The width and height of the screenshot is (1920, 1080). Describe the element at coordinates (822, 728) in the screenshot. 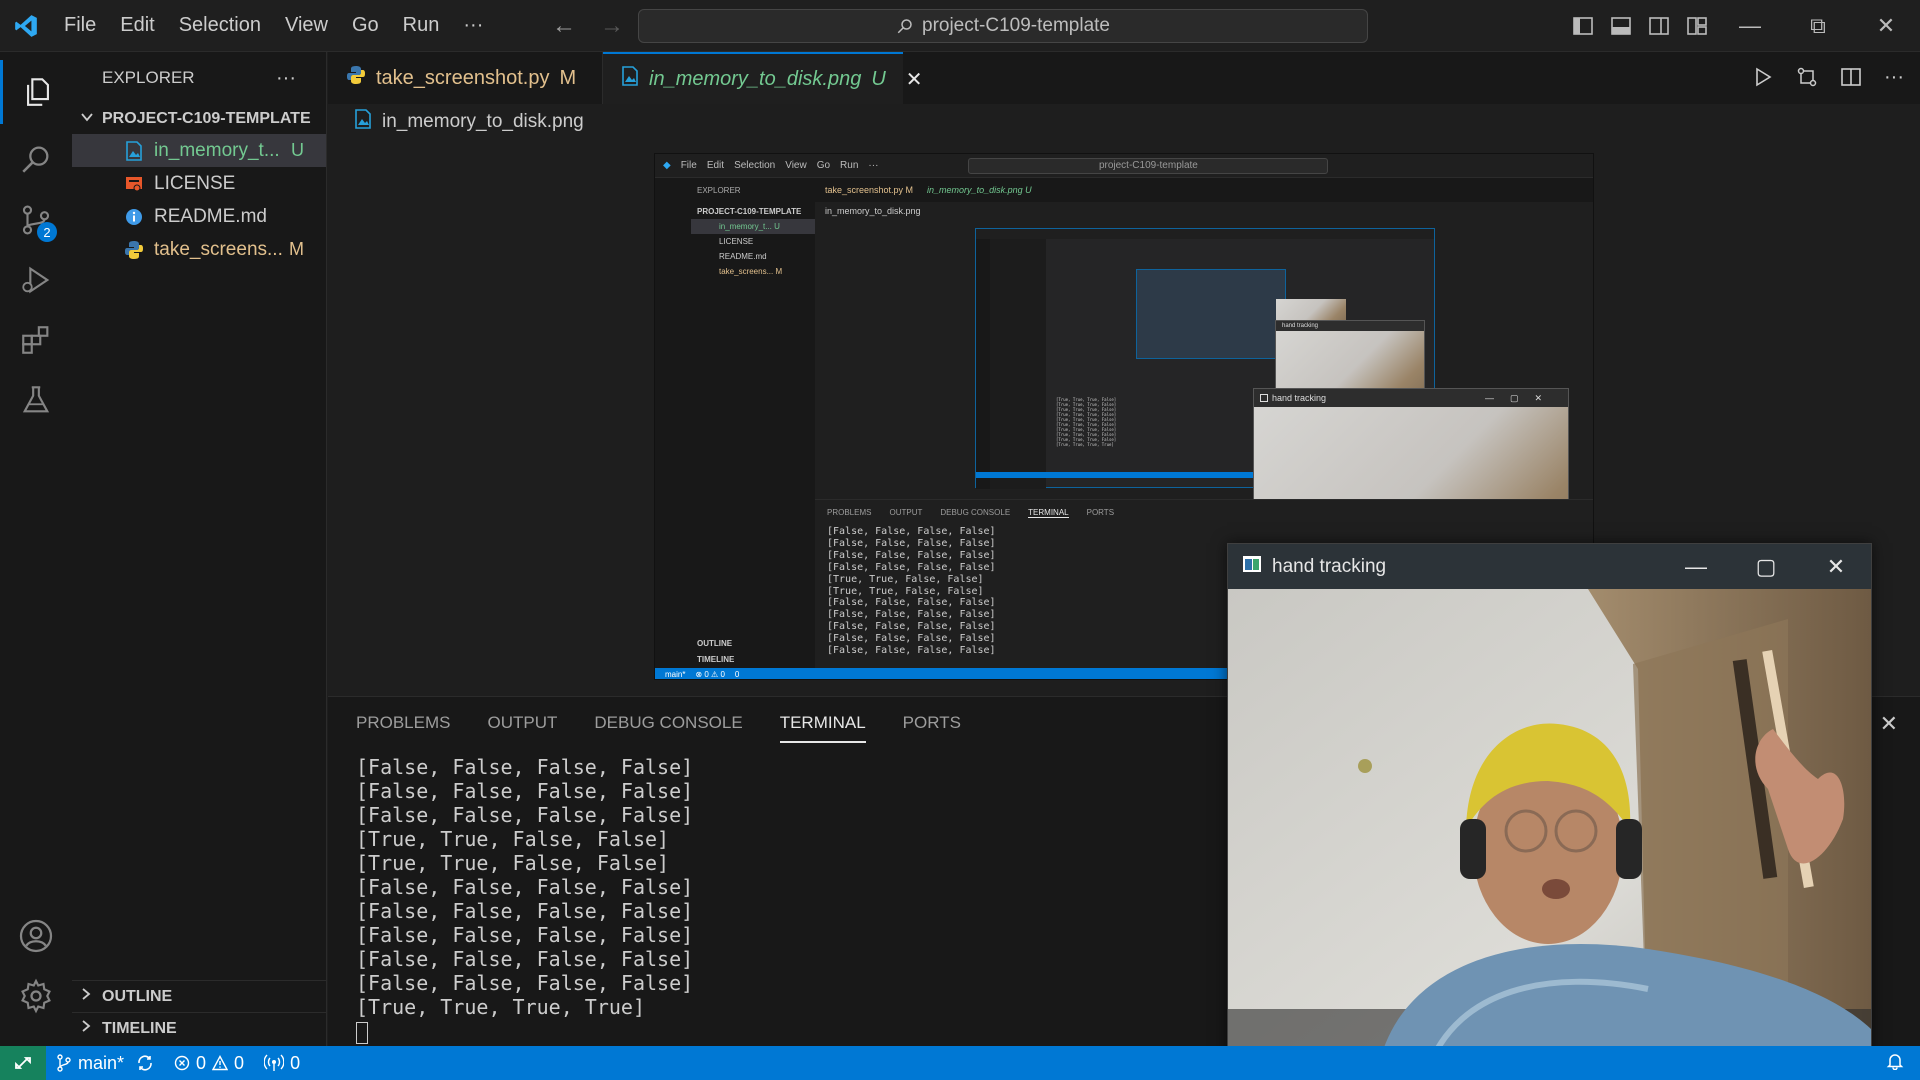

I see `tab-terminal: TERMINAL` at that location.